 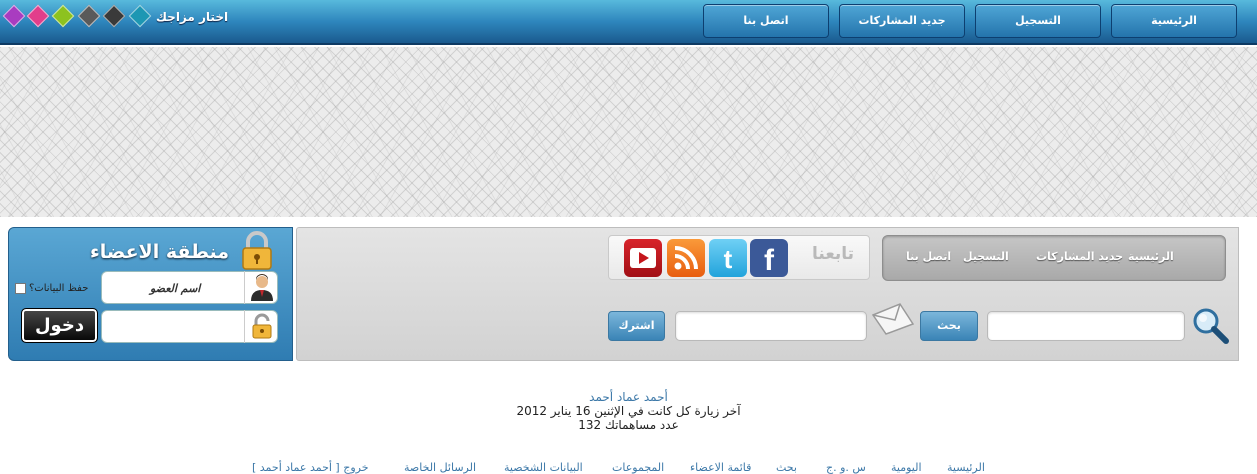 I want to click on follow-label: تابعنا, so click(x=833, y=254).